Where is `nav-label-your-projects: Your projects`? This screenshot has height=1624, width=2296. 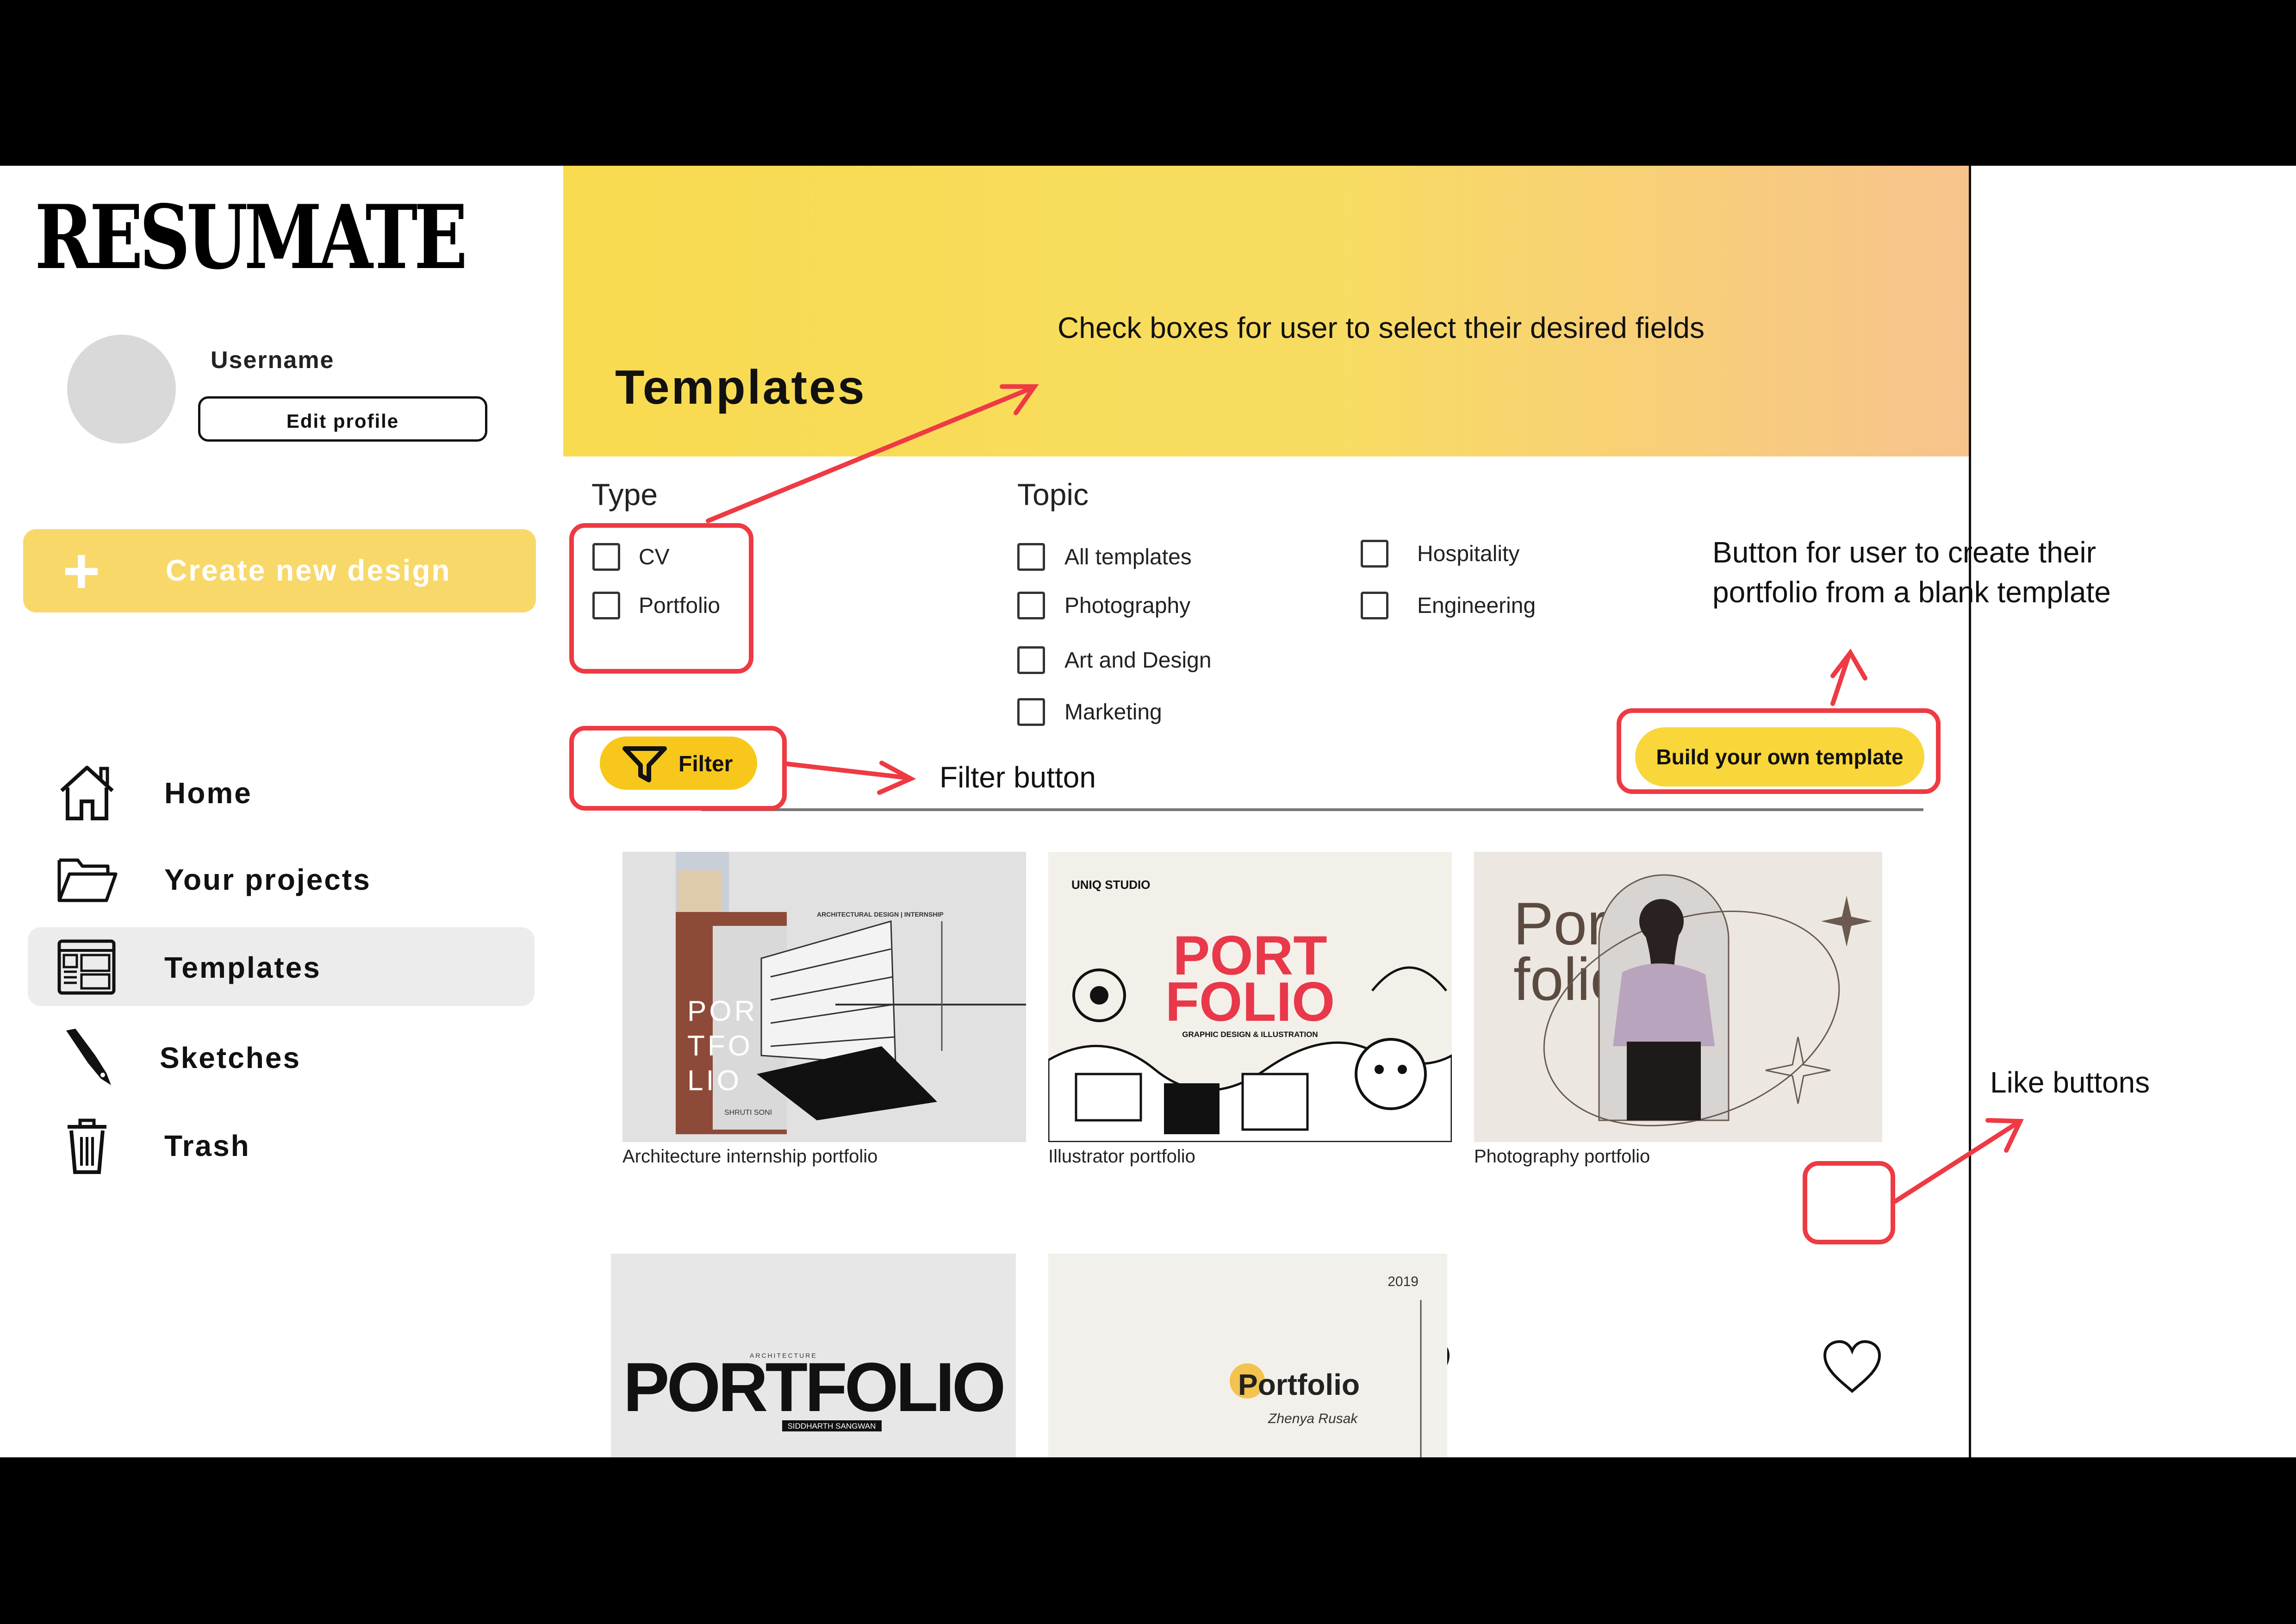
nav-label-your-projects: Your projects is located at coordinates (267, 879).